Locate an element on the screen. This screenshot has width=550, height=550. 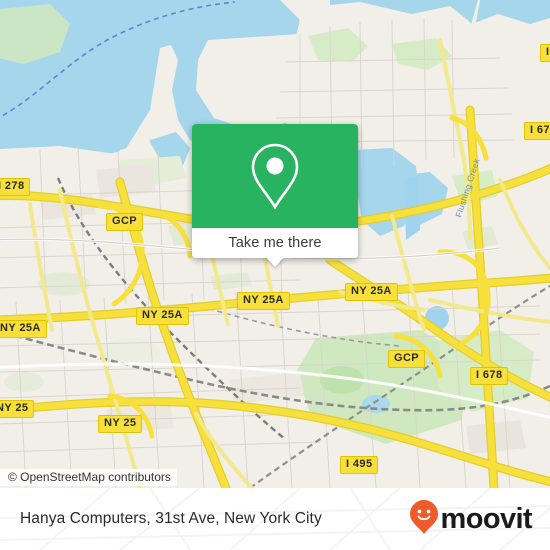
osm-attribution: © OpenStreetMap contributors is located at coordinates (88, 477).